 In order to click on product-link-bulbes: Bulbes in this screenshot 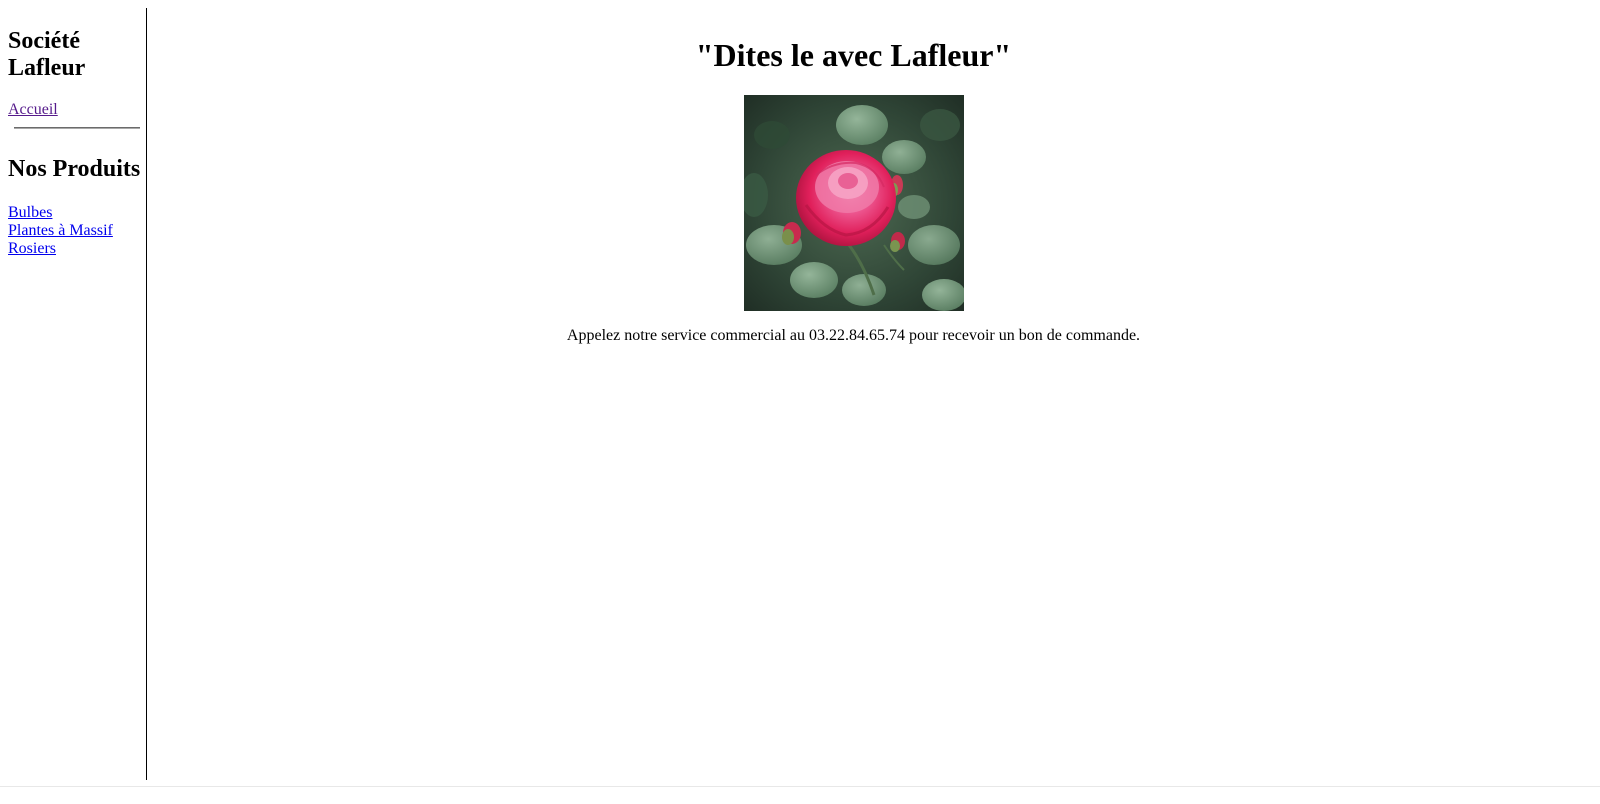, I will do `click(30, 212)`.